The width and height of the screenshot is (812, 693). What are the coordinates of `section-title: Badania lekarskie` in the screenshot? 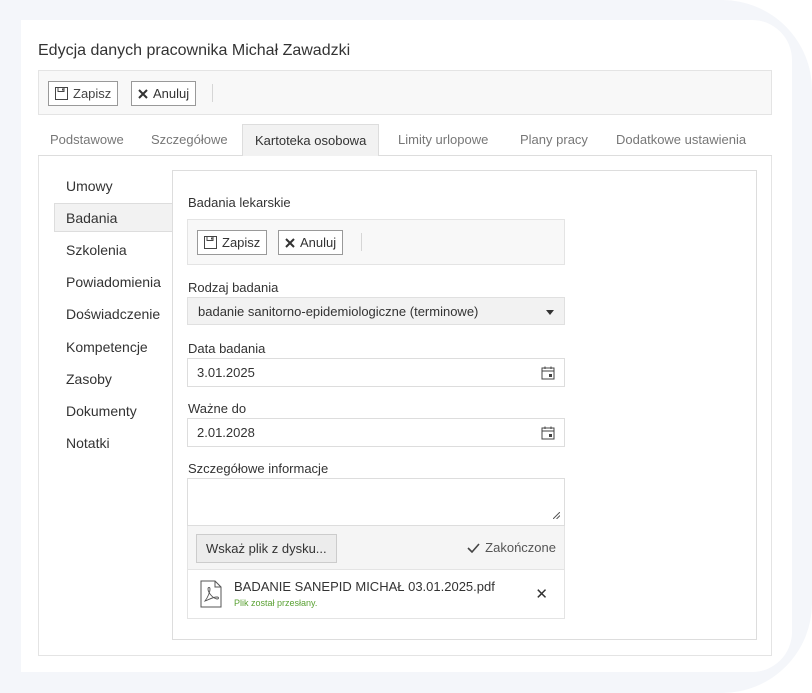 It's located at (239, 202).